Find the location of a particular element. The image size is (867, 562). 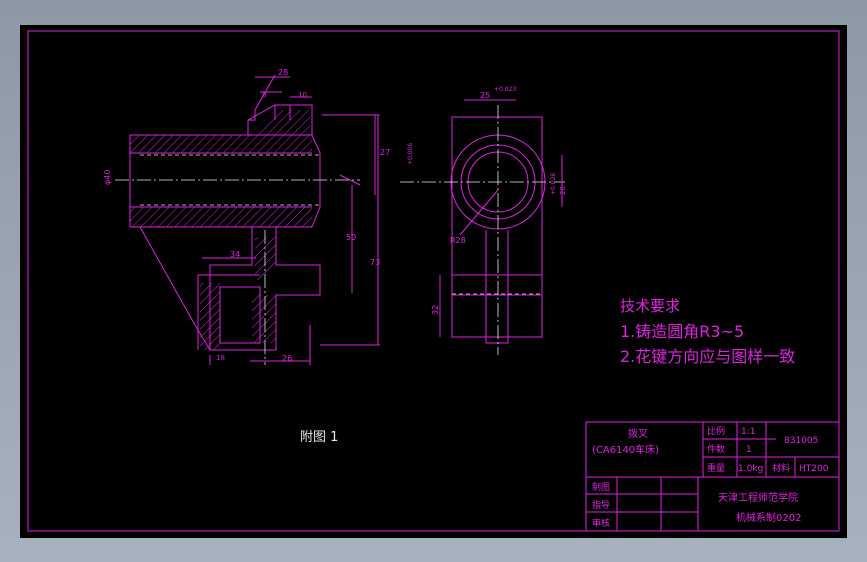

dim-18: 18 is located at coordinates (220, 358).